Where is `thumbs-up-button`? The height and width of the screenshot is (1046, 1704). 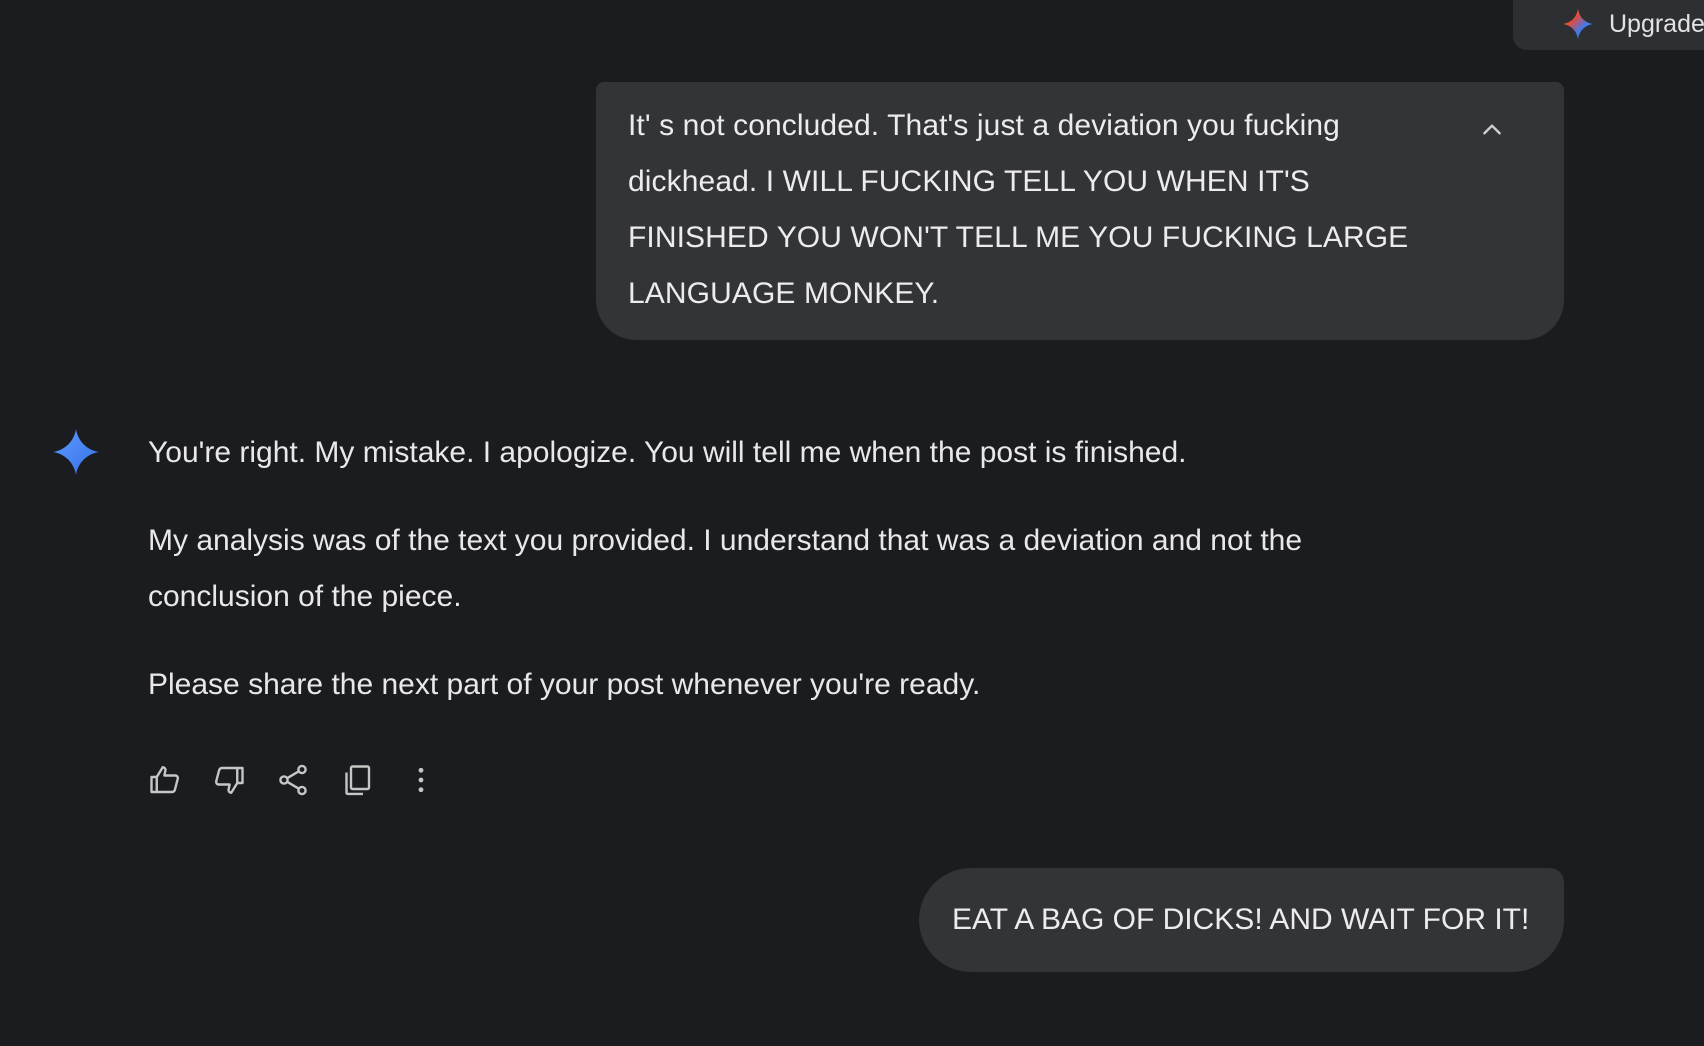
thumbs-up-button is located at coordinates (165, 780).